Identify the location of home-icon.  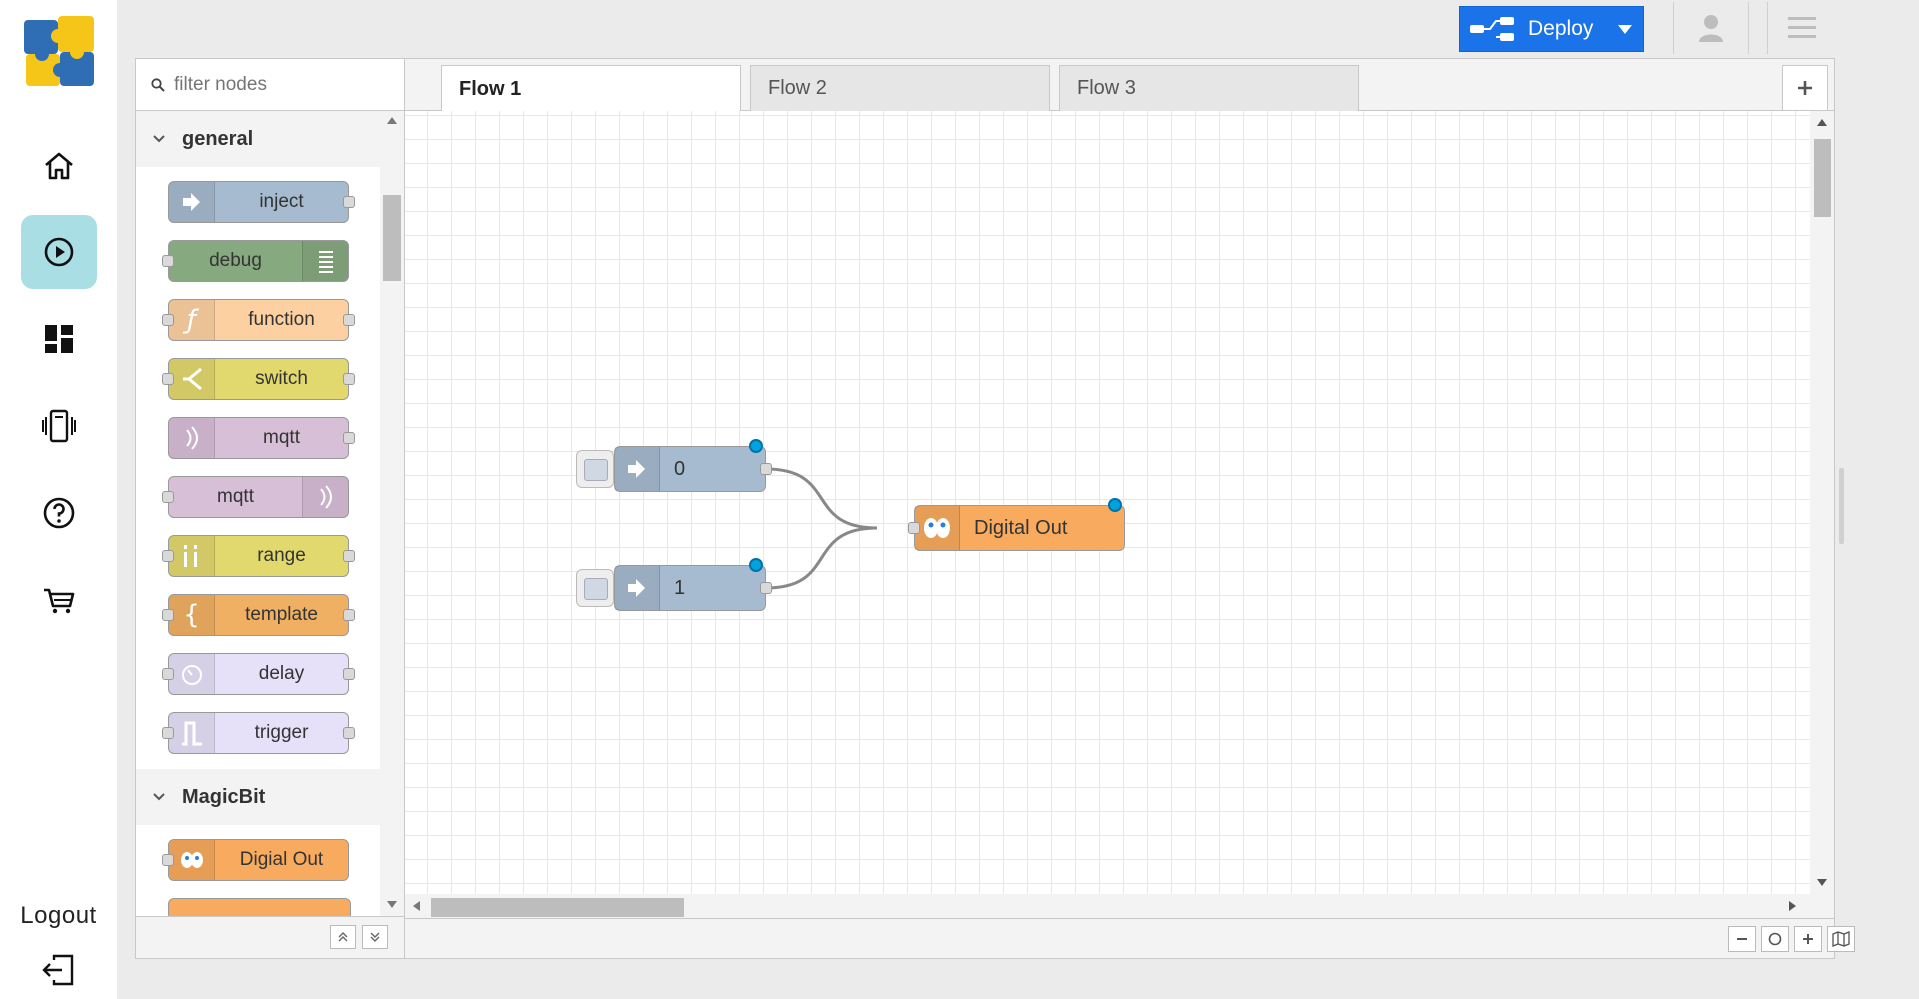
(59, 166).